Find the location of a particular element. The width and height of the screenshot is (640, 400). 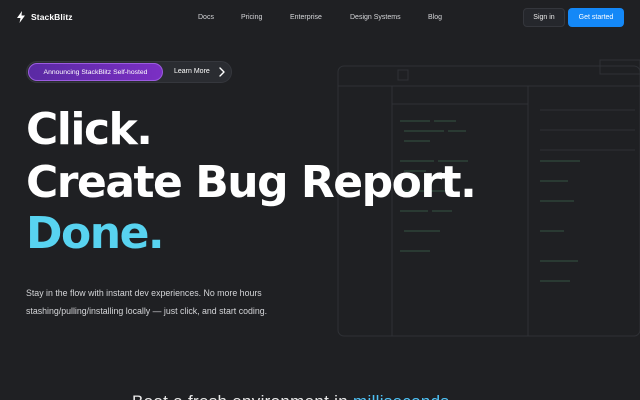

learn-more-link: Learn More is located at coordinates (192, 71).